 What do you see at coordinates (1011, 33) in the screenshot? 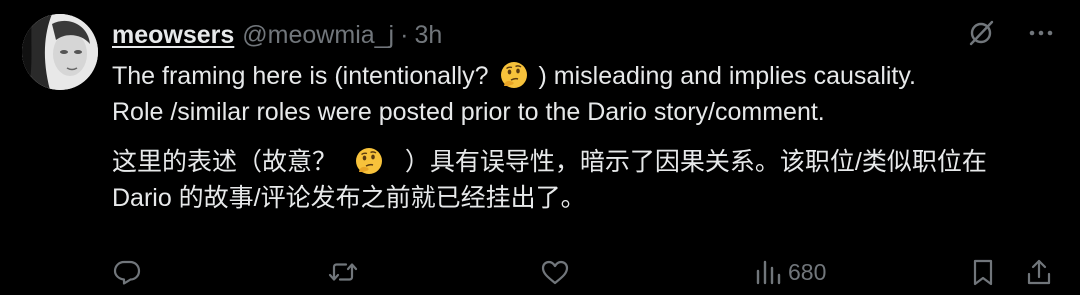
I see `tweet-top-icons` at bounding box center [1011, 33].